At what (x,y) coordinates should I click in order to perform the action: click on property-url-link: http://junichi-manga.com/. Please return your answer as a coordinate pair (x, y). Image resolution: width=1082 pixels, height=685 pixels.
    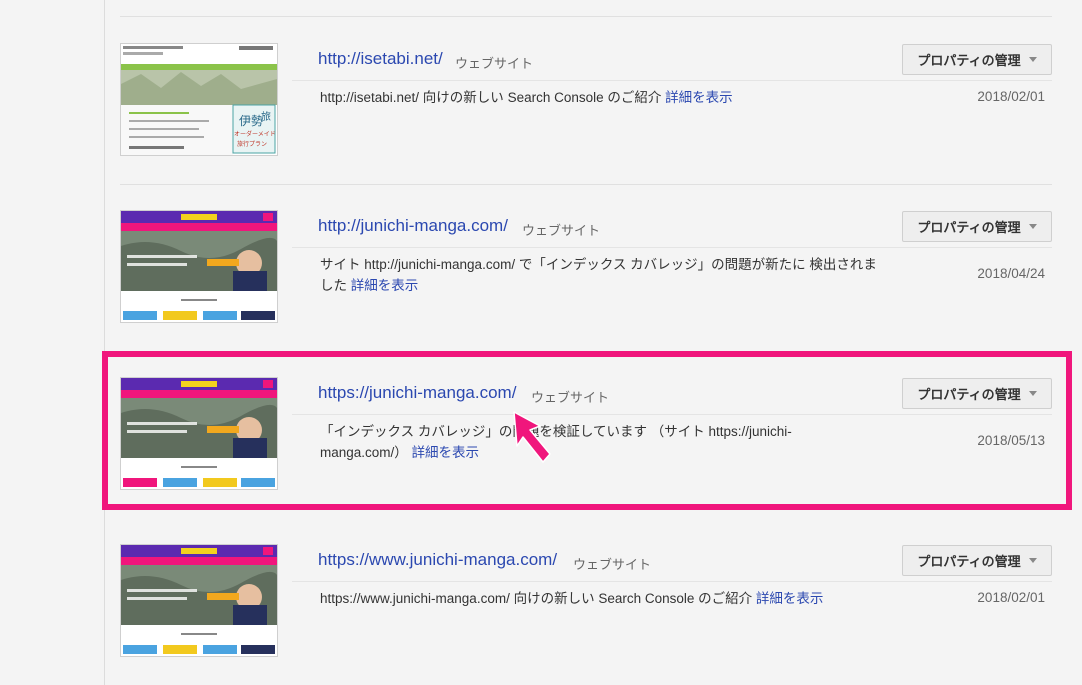
    Looking at the image, I should click on (413, 226).